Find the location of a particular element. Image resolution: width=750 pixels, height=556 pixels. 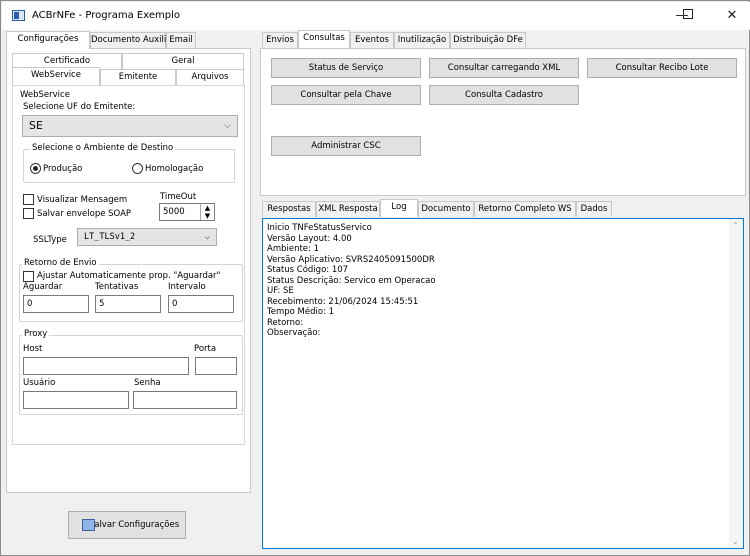

tab-geral: Geral is located at coordinates (183, 61).